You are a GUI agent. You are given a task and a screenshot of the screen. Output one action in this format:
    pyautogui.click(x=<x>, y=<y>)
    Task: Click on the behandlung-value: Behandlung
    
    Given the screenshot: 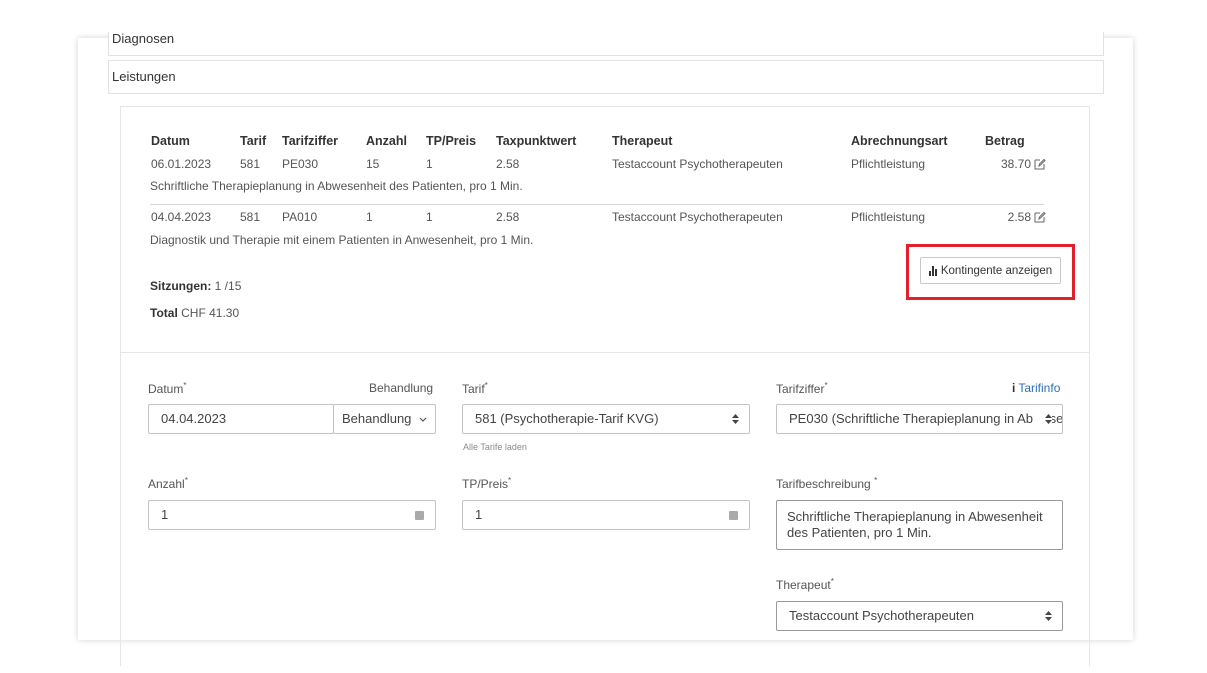 What is the action you would take?
    pyautogui.click(x=377, y=418)
    